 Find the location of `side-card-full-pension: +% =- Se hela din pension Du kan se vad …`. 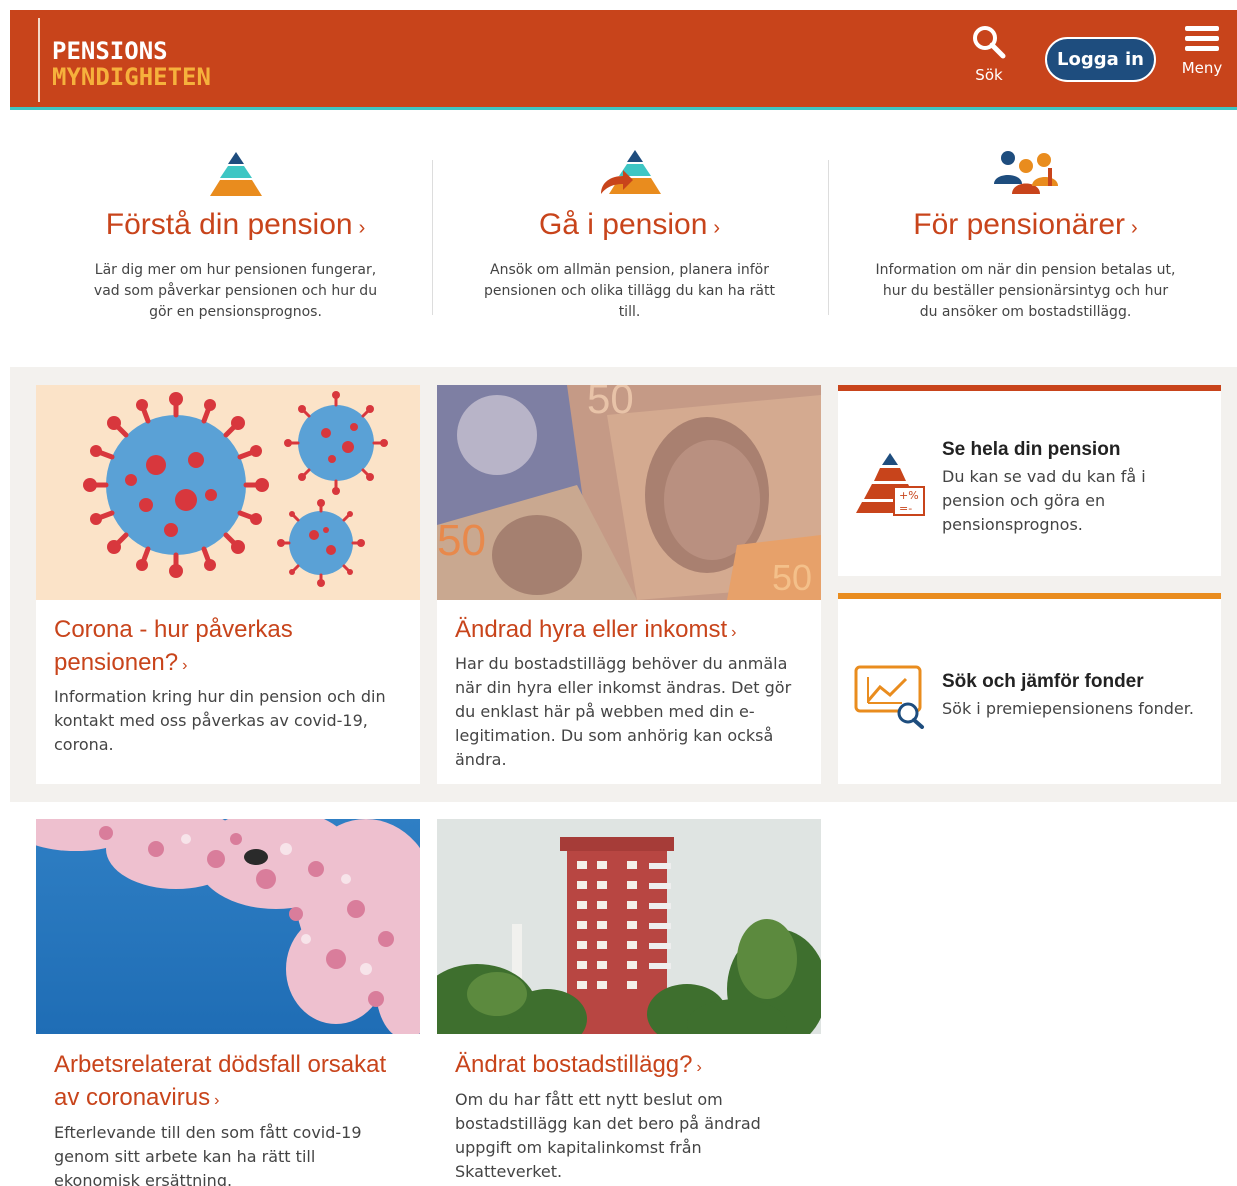

side-card-full-pension: +% =- Se hela din pension Du kan se vad … is located at coordinates (1029, 480).